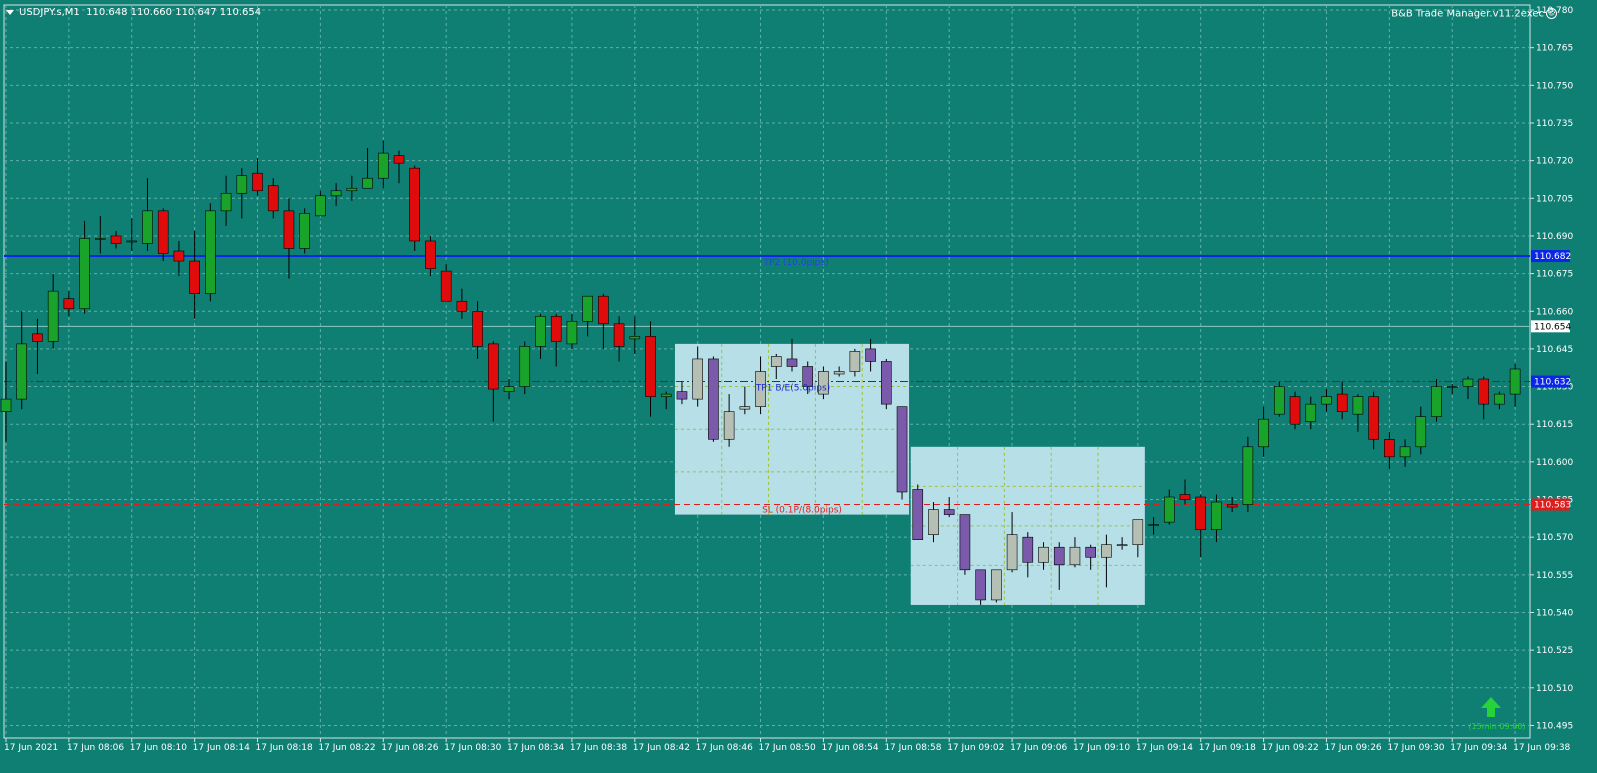  What do you see at coordinates (1554, 162) in the screenshot?
I see `price-tick-label: 110.720` at bounding box center [1554, 162].